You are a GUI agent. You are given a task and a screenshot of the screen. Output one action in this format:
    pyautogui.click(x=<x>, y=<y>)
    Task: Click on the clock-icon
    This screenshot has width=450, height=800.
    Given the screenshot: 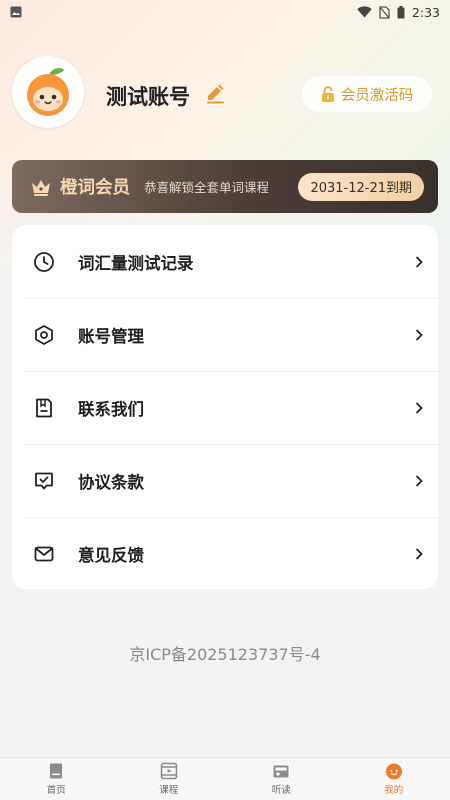 What is the action you would take?
    pyautogui.click(x=44, y=262)
    